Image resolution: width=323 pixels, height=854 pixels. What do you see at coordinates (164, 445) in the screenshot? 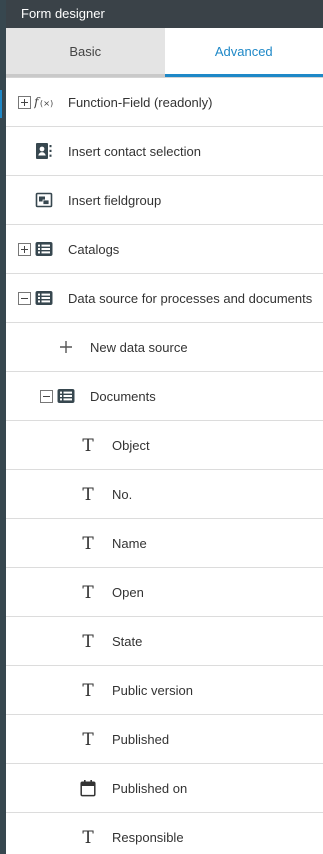
I see `tree-item: T Object` at bounding box center [164, 445].